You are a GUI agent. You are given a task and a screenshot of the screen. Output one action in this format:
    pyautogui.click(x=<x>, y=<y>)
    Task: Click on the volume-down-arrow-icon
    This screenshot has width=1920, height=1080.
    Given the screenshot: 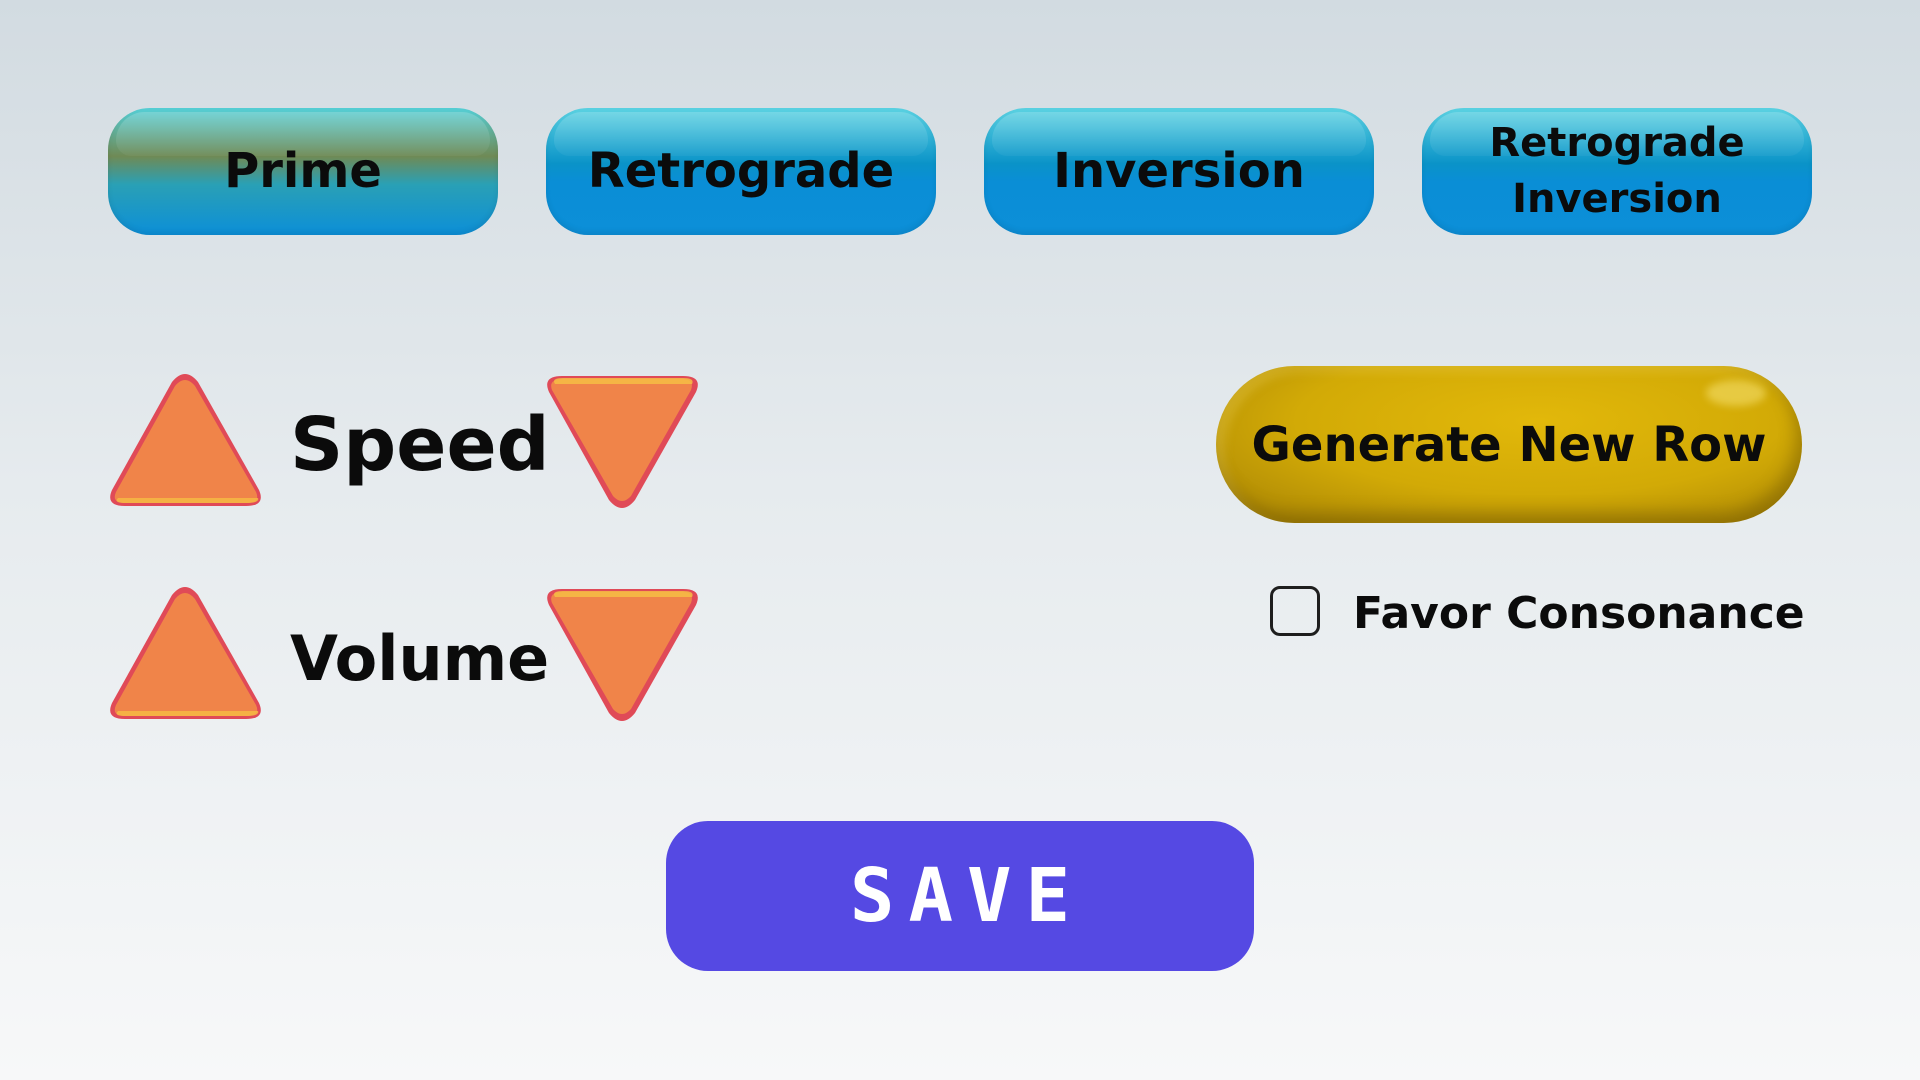 What is the action you would take?
    pyautogui.click(x=622, y=654)
    